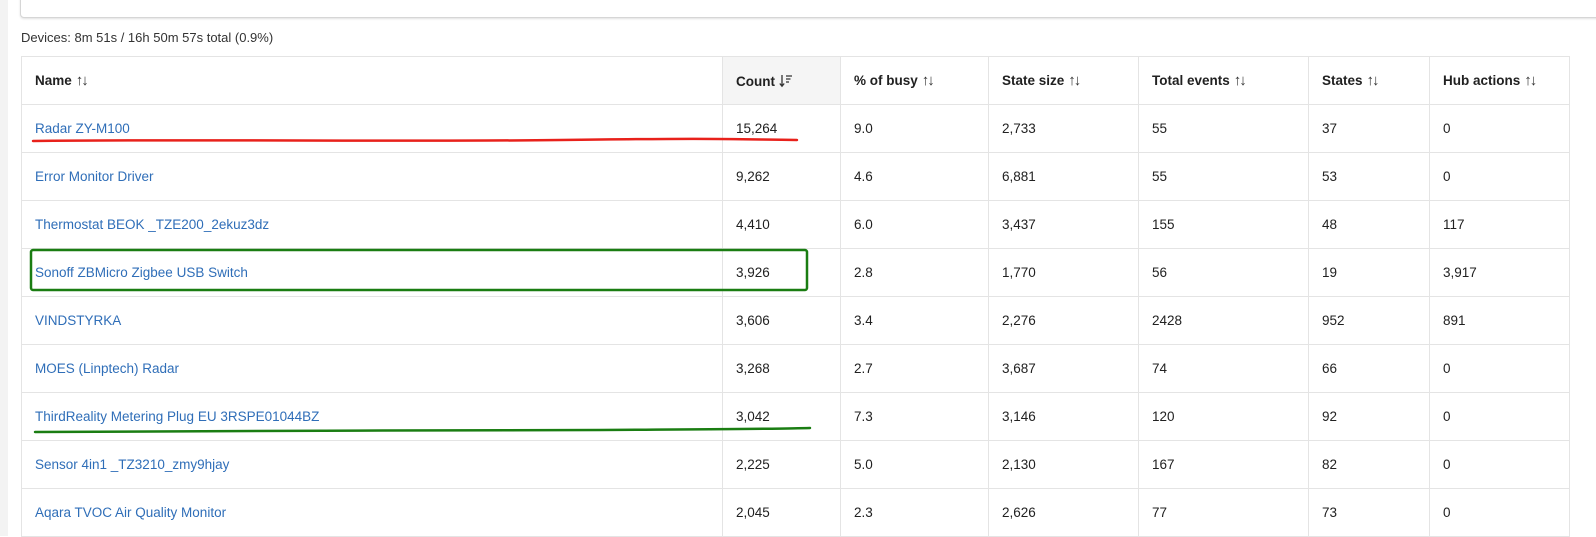 This screenshot has height=537, width=1596. What do you see at coordinates (1499, 320) in the screenshot?
I see `hub-actions-cell: 891` at bounding box center [1499, 320].